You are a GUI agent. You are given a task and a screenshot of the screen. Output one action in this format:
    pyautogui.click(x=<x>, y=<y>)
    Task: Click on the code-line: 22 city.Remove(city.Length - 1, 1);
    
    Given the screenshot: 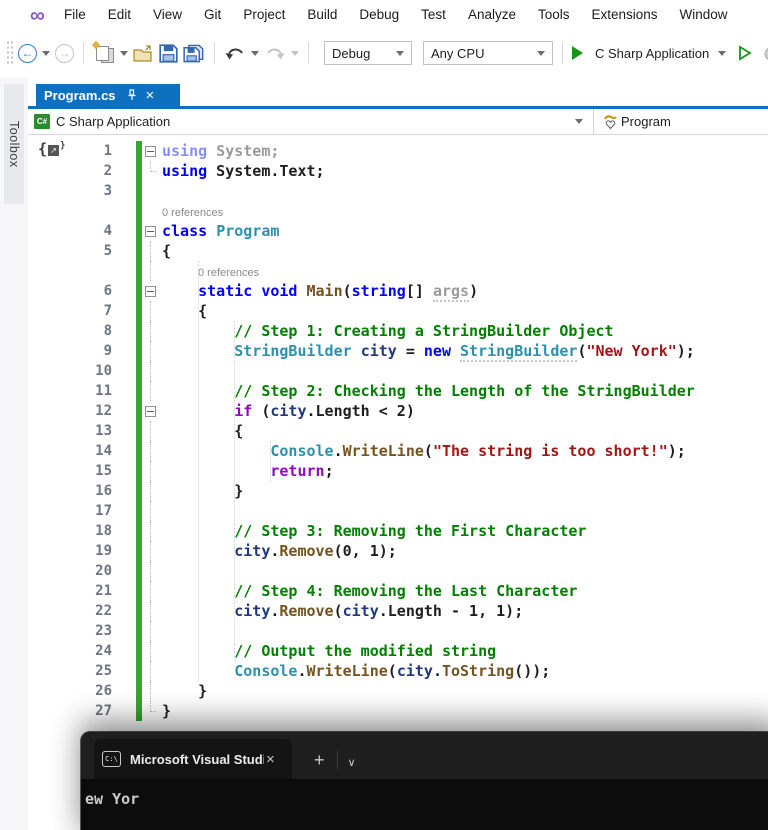 What is the action you would take?
    pyautogui.click(x=398, y=611)
    